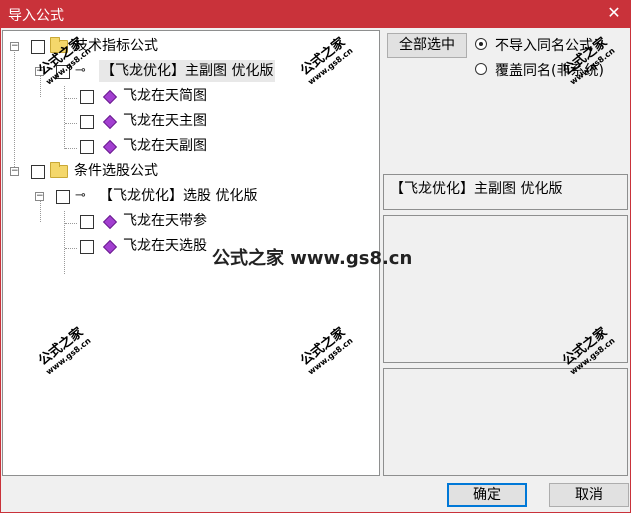 Image resolution: width=631 pixels, height=513 pixels. I want to click on tree-node-condition-folder: − 条件选股公式, so click(183, 171).